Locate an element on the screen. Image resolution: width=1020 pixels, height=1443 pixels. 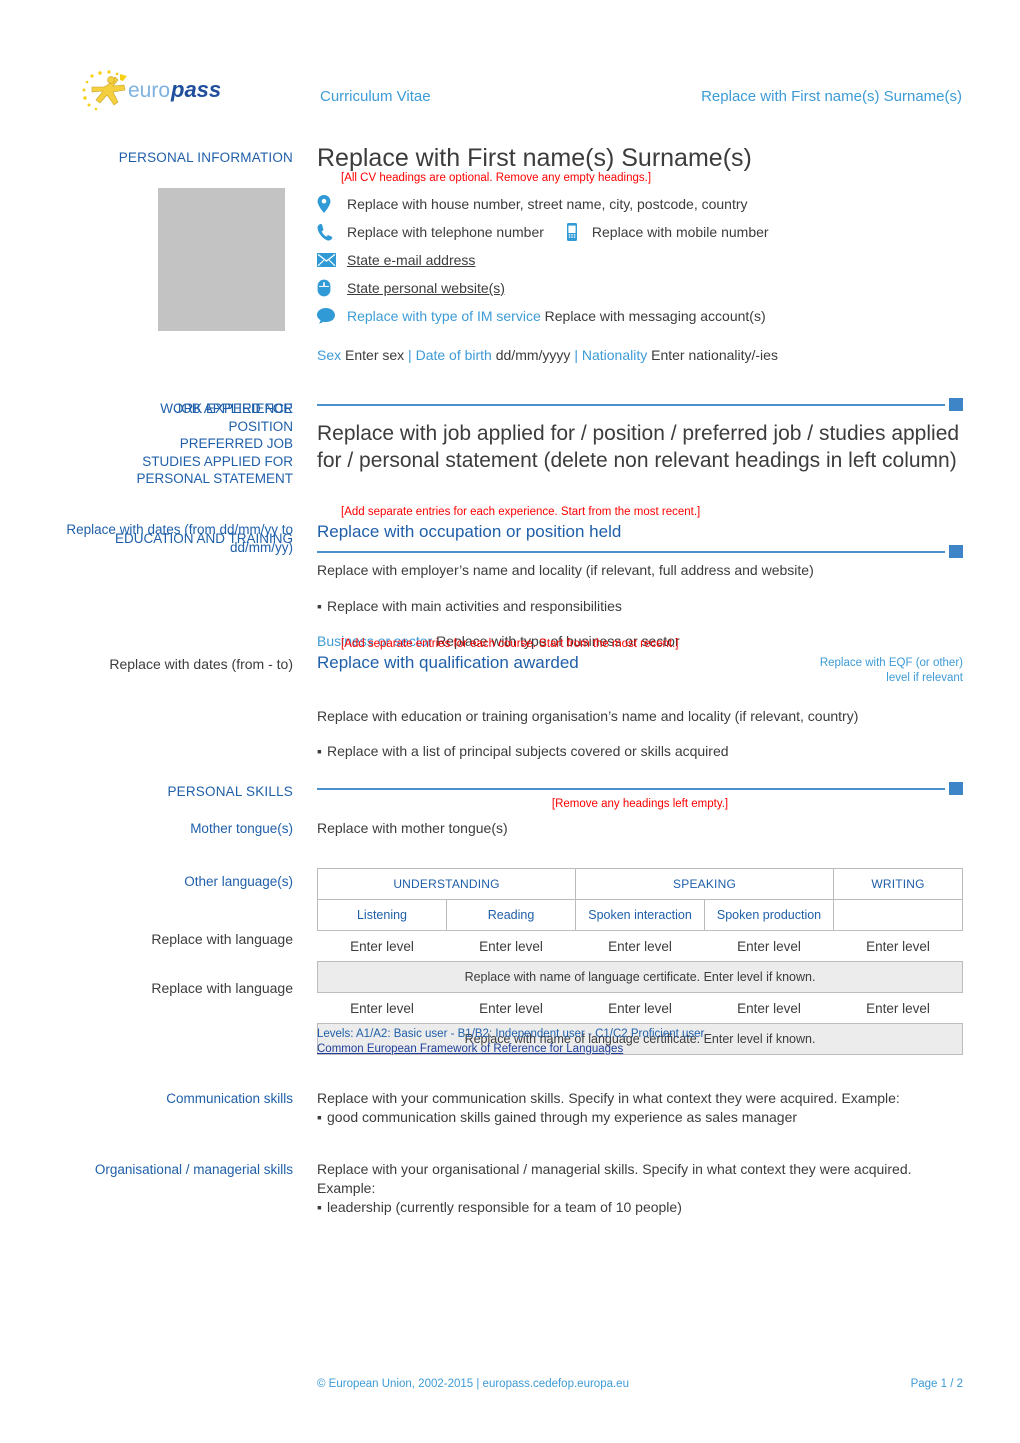
divider-line is located at coordinates (631, 405).